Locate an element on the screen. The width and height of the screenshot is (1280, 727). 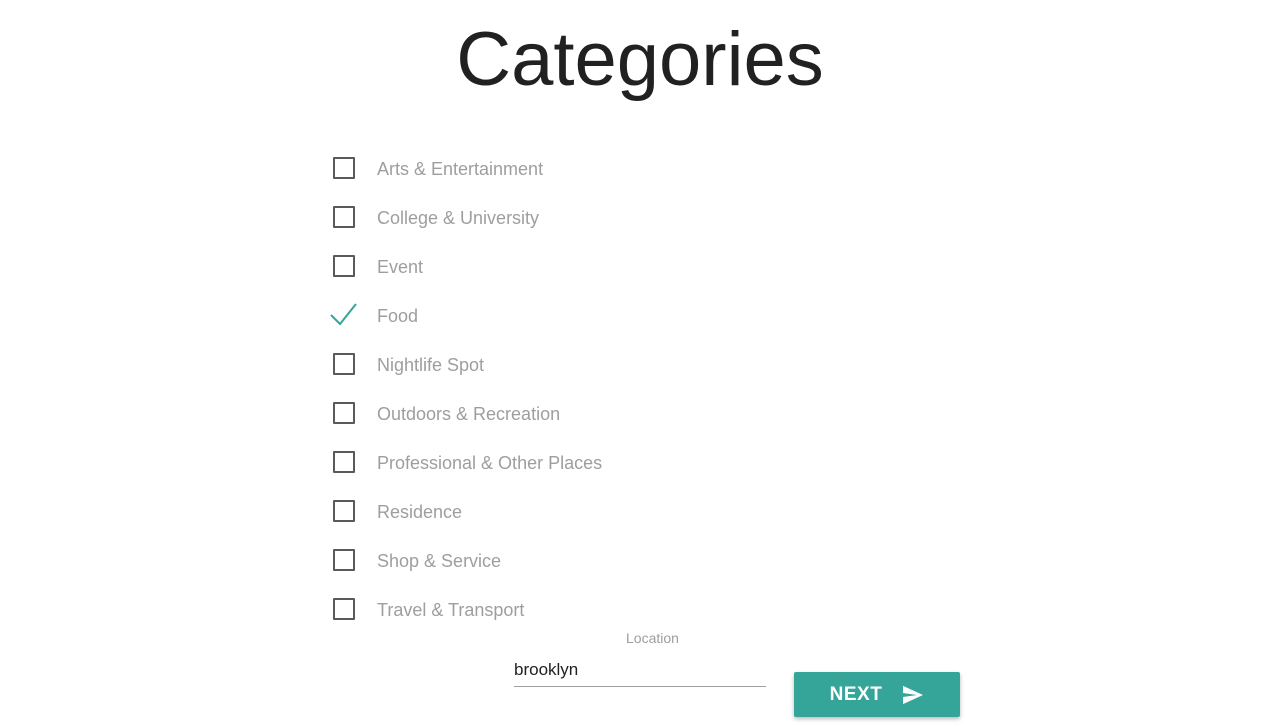
category-label: Residence is located at coordinates (420, 511).